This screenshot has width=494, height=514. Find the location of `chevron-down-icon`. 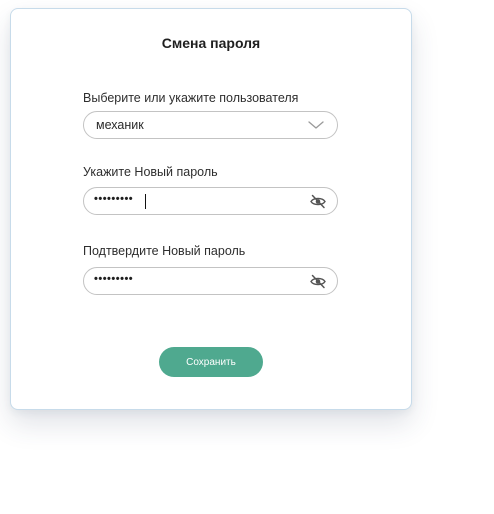

chevron-down-icon is located at coordinates (316, 125).